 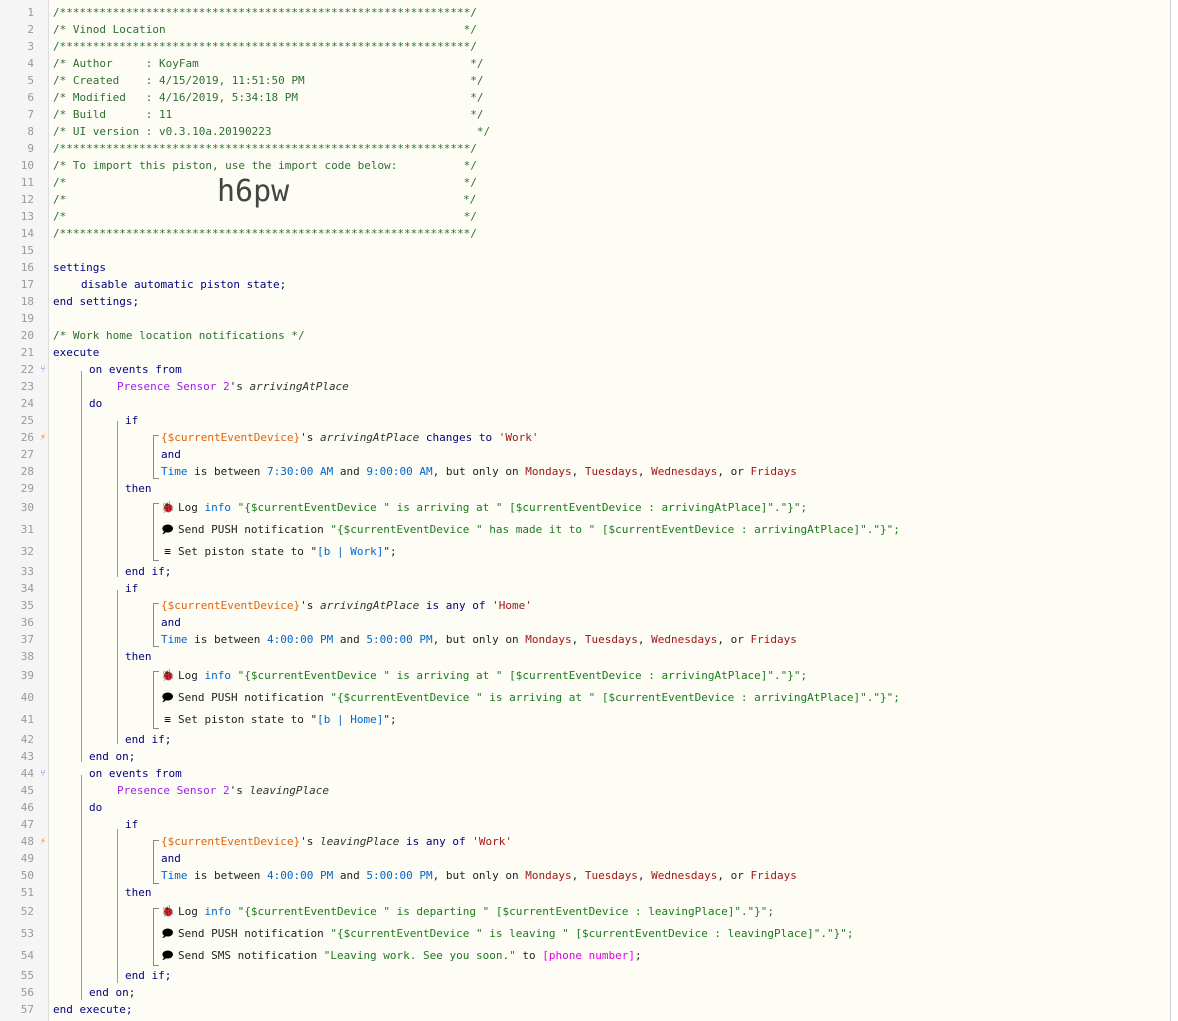 What do you see at coordinates (268, 97) in the screenshot?
I see `modified-comment: /* Modified : 4/16/2019, 5:34:18 PM */` at bounding box center [268, 97].